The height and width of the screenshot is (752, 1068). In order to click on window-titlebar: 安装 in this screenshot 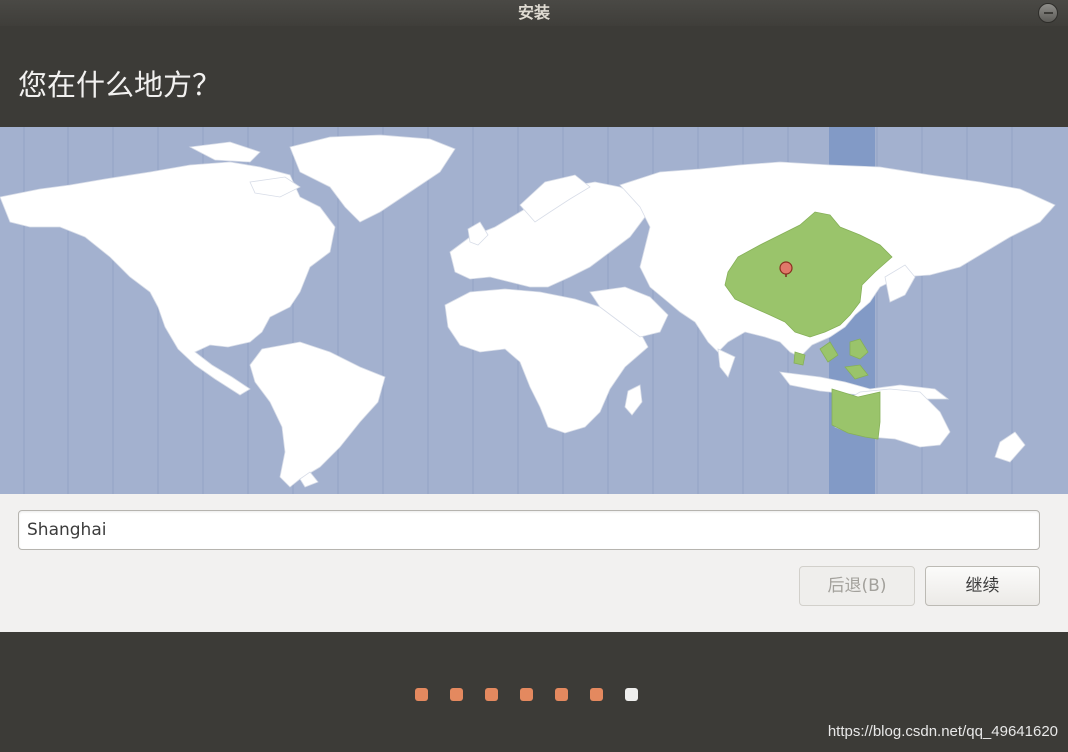, I will do `click(534, 13)`.